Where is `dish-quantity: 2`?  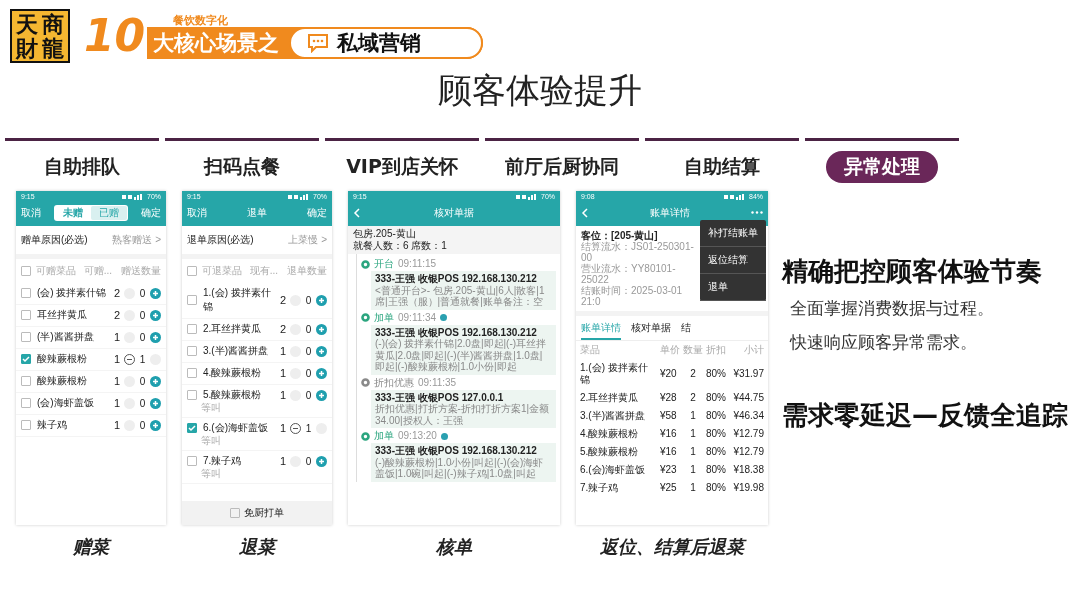
dish-quantity: 2 is located at coordinates (116, 293).